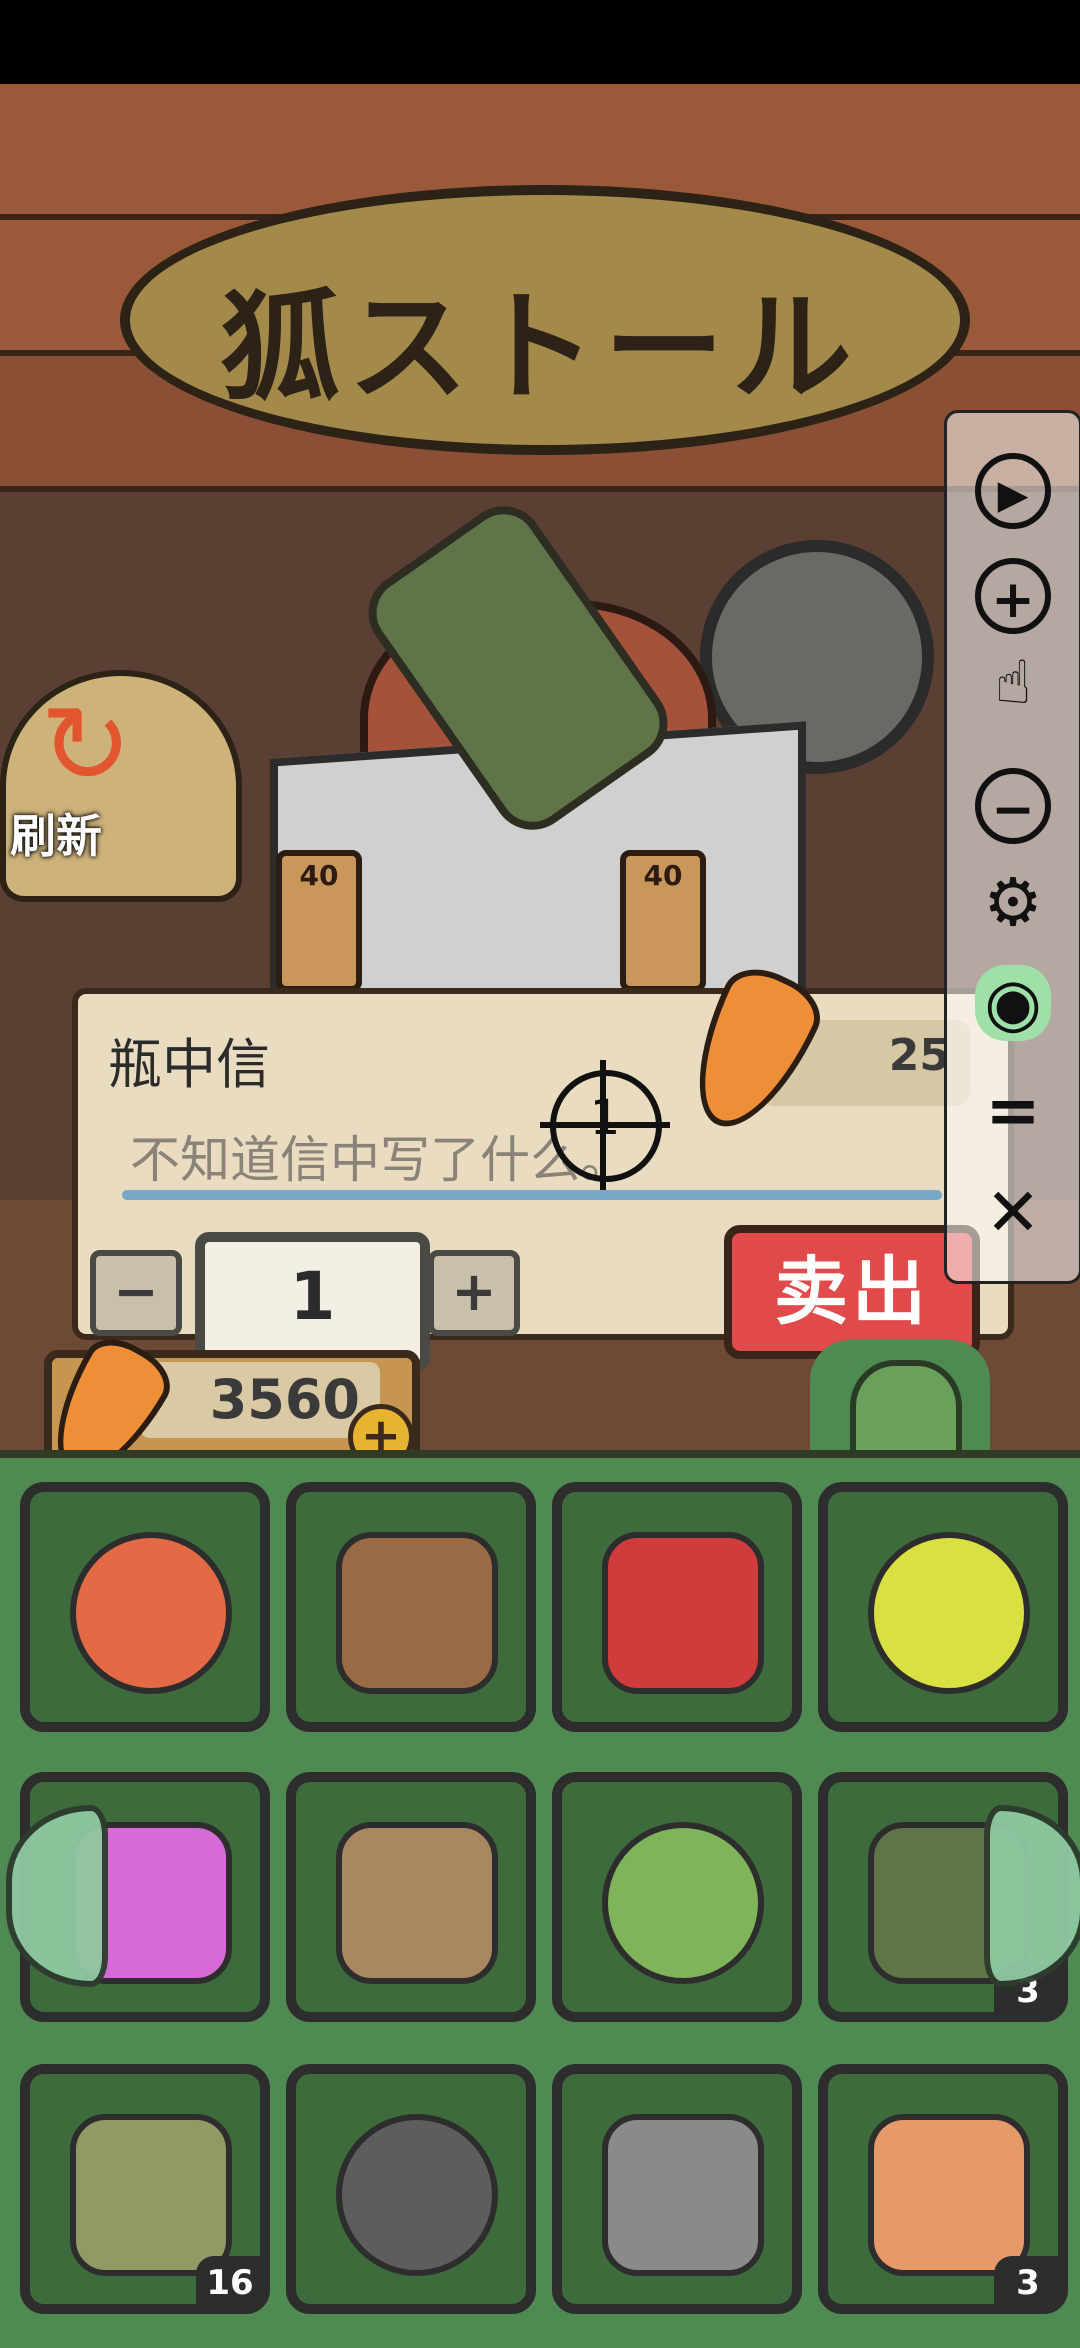 The image size is (1080, 2348). Describe the element at coordinates (228, 2280) in the screenshot. I see `item-count-badge: 16` at that location.